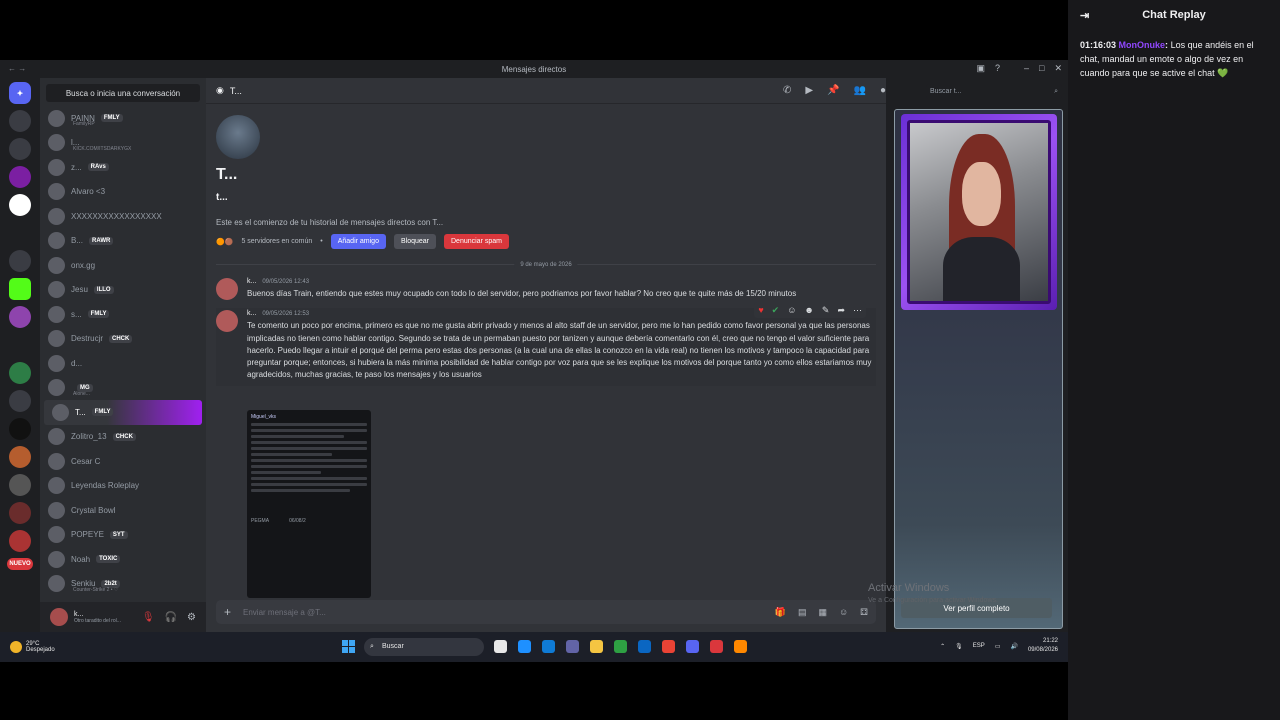  I want to click on report-spam-button: Denunciar spam, so click(476, 241).